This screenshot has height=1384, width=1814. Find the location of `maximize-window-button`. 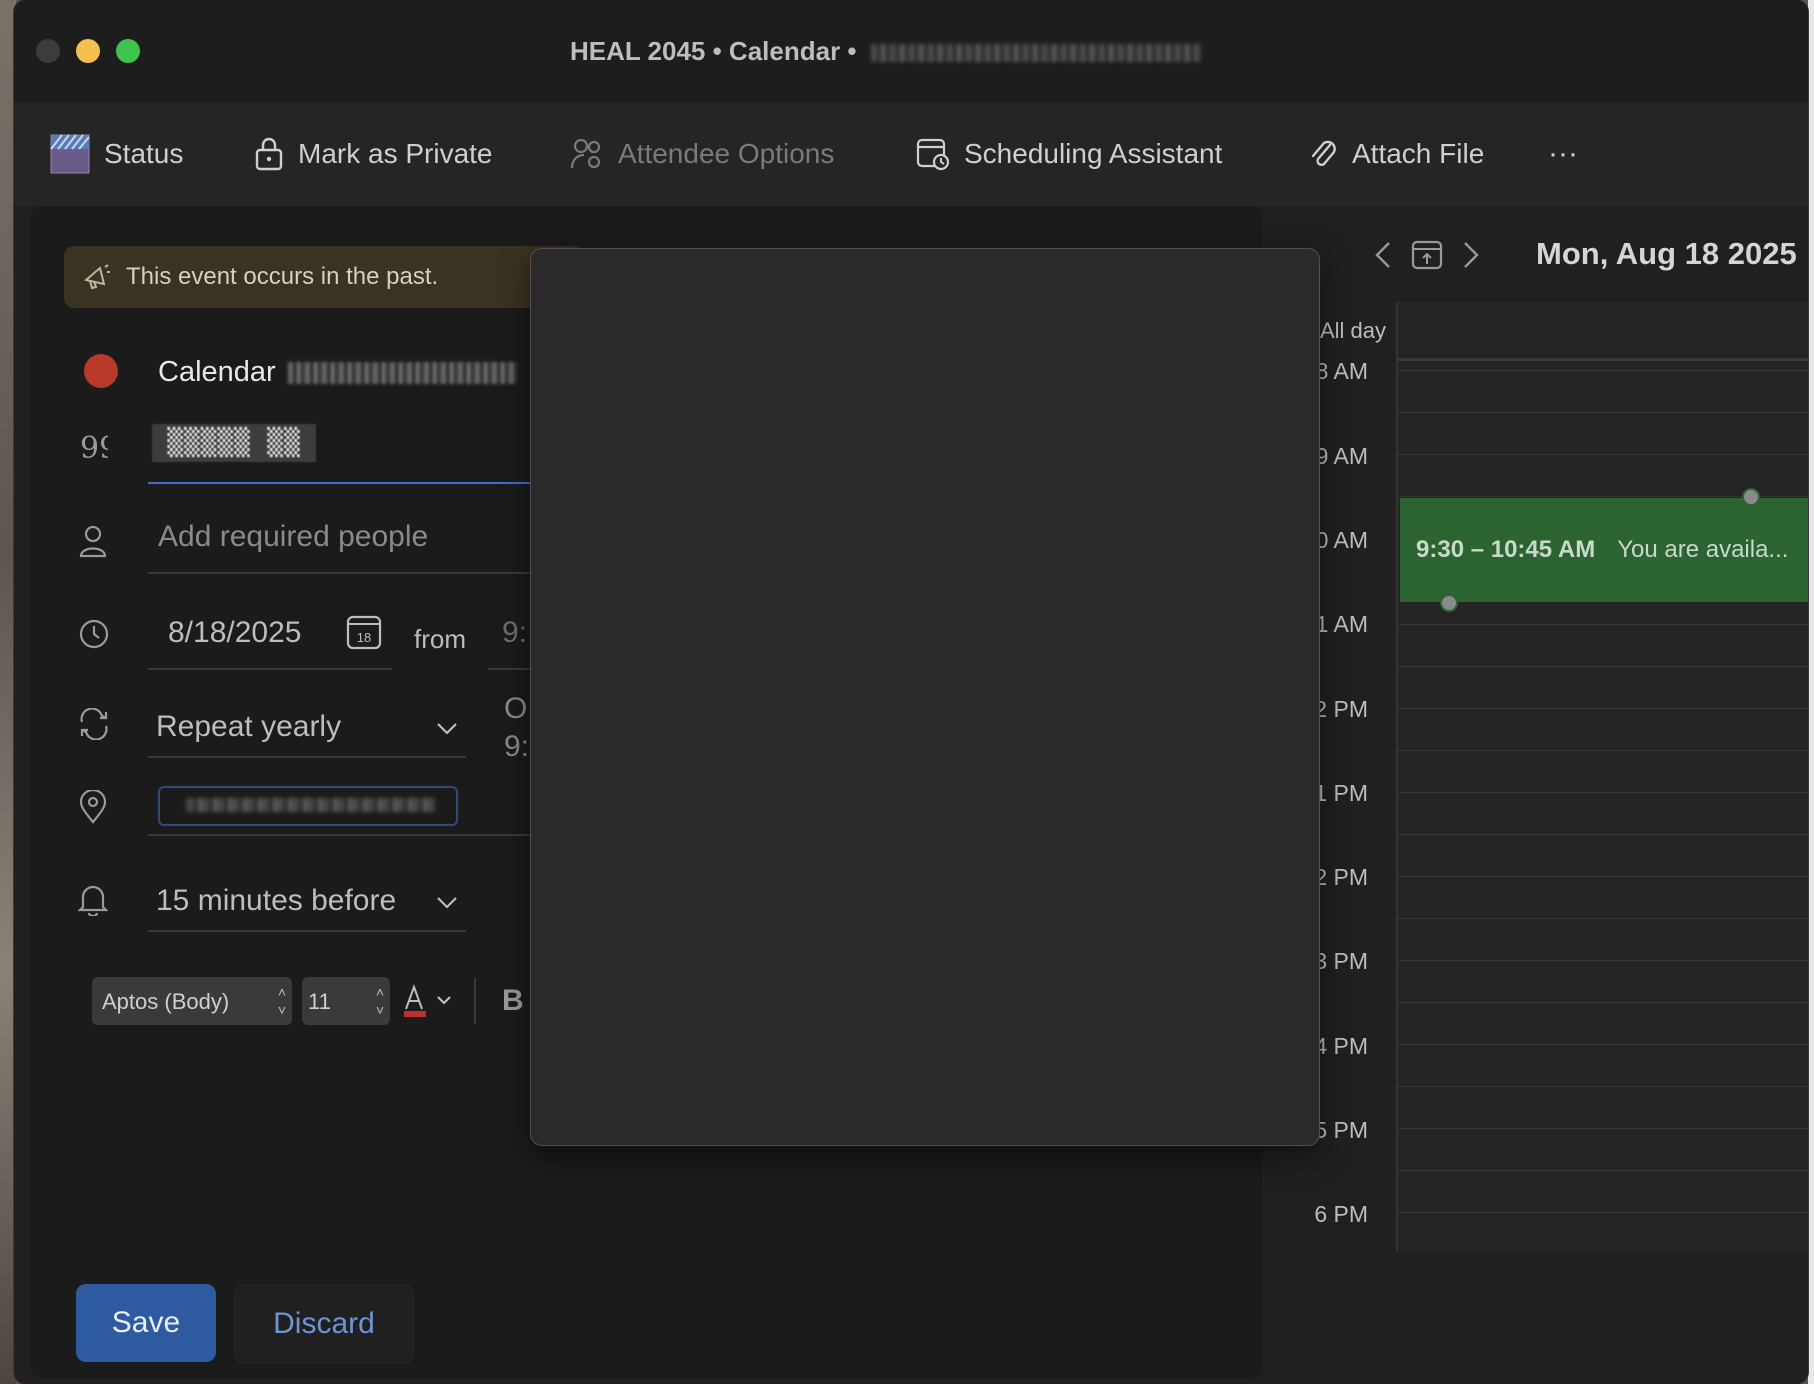

maximize-window-button is located at coordinates (128, 51).